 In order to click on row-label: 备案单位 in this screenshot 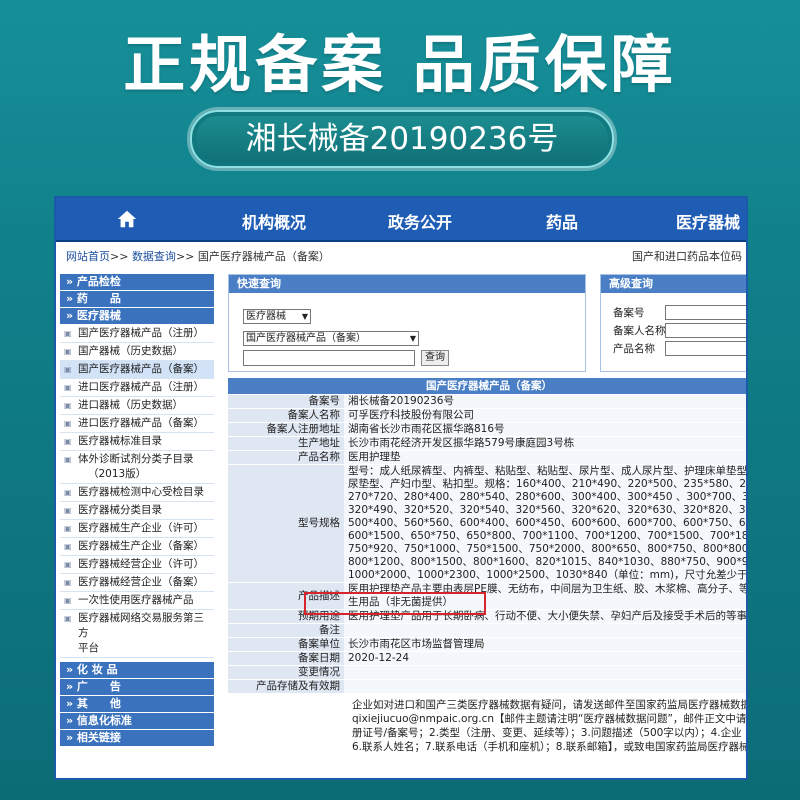, I will do `click(286, 644)`.